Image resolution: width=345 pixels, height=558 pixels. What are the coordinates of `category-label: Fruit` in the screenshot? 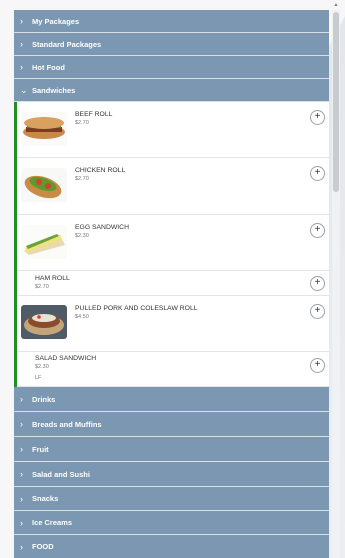 It's located at (40, 449).